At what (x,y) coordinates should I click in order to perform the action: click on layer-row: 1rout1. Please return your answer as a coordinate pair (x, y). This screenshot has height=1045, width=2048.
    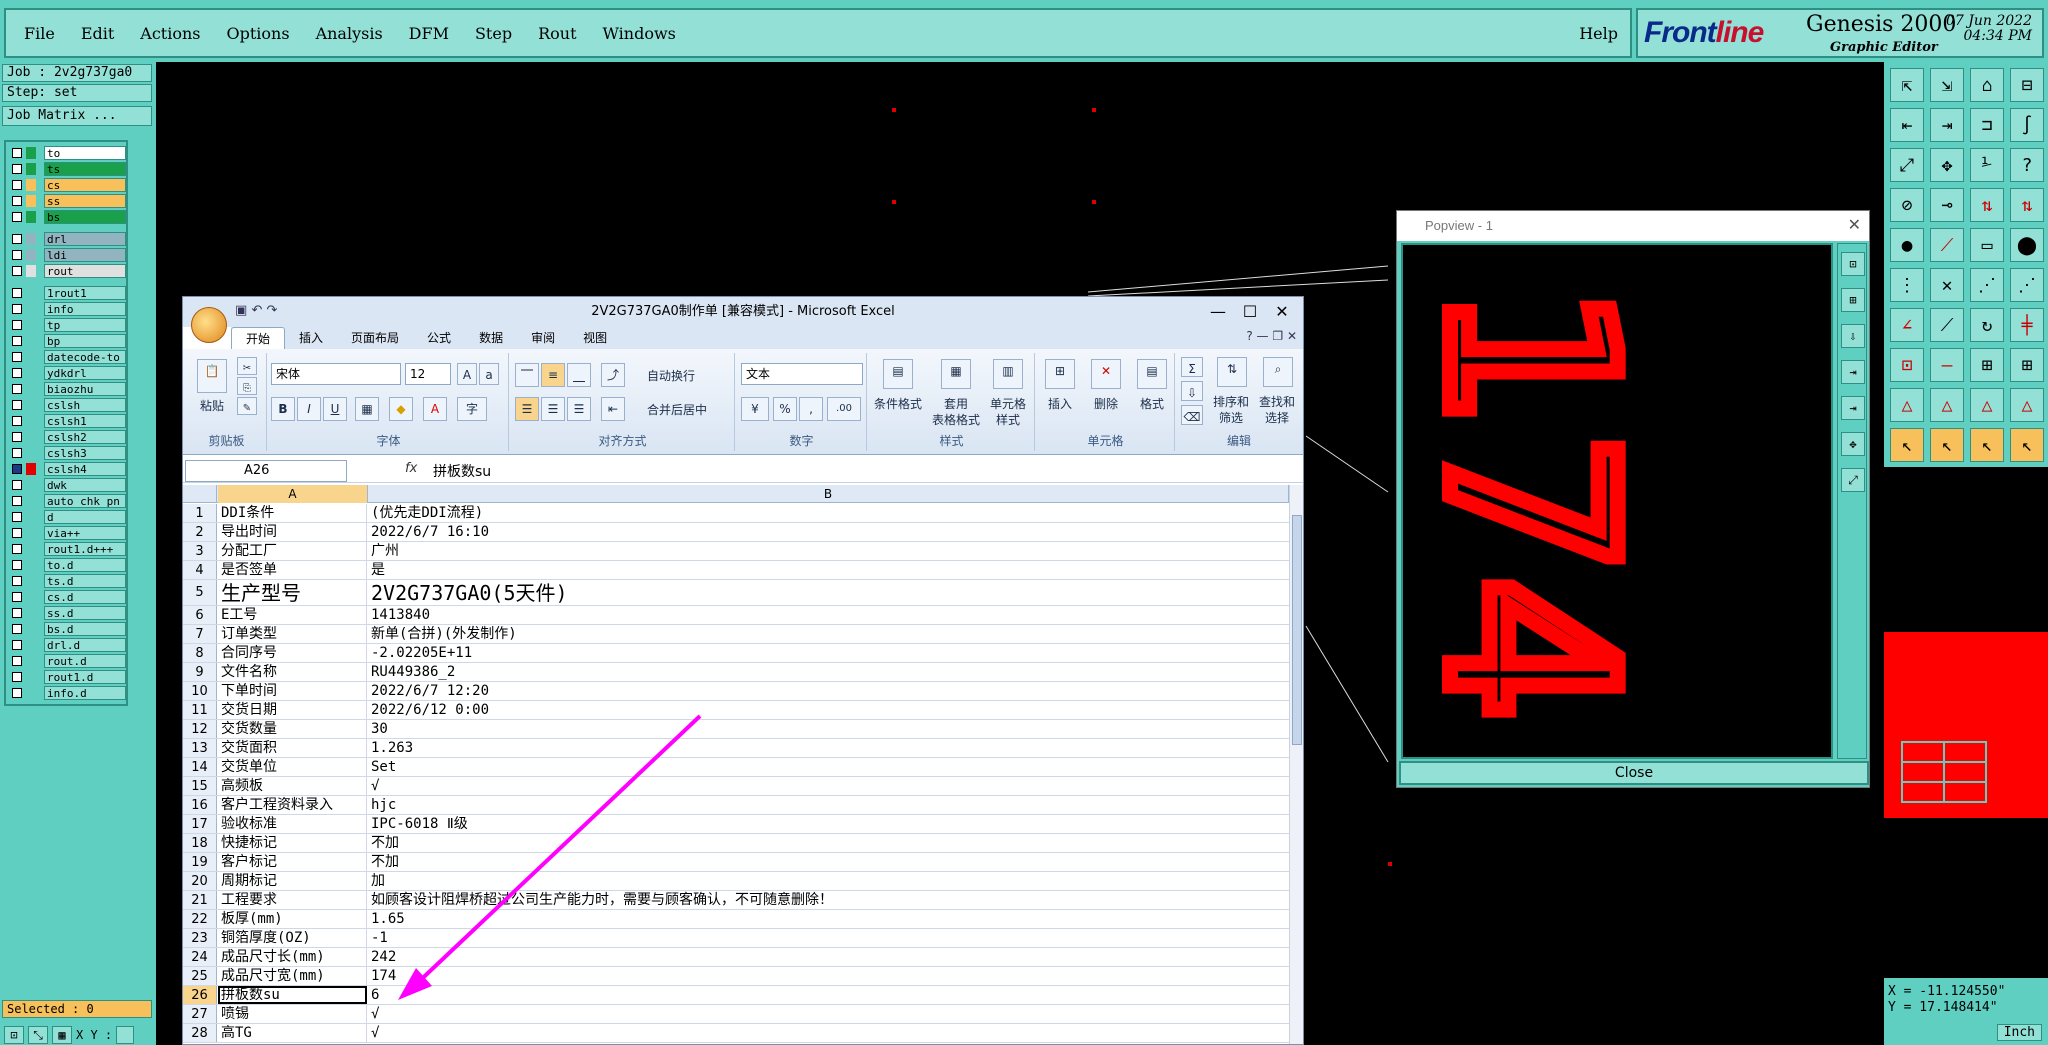
    Looking at the image, I should click on (67, 293).